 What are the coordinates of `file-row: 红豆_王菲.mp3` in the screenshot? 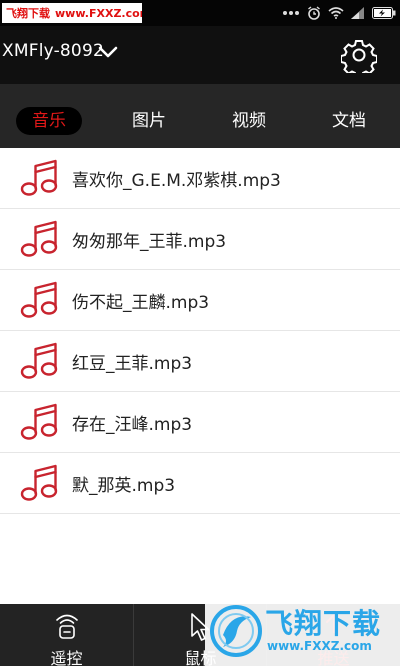 It's located at (200, 361).